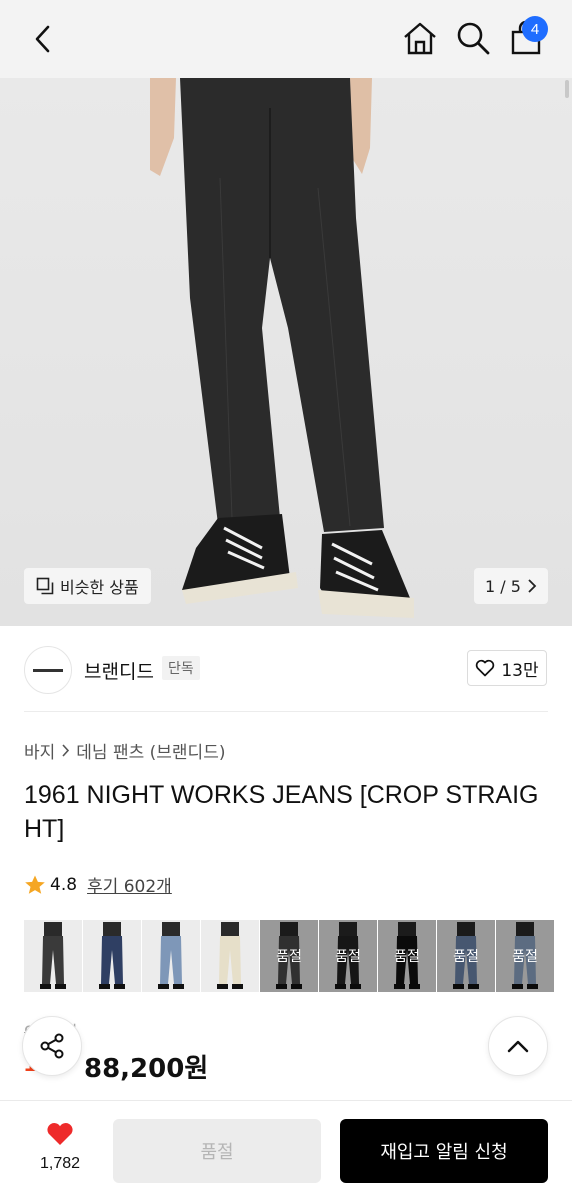 This screenshot has width=572, height=1200. What do you see at coordinates (60, 1152) in the screenshot?
I see `favorite-button: 1,782` at bounding box center [60, 1152].